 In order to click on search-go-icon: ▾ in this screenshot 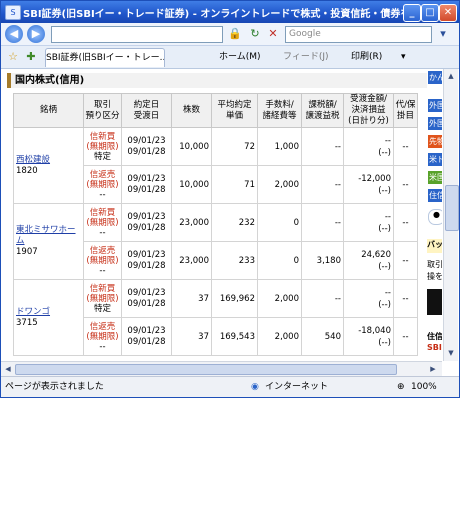, I will do `click(443, 34)`.